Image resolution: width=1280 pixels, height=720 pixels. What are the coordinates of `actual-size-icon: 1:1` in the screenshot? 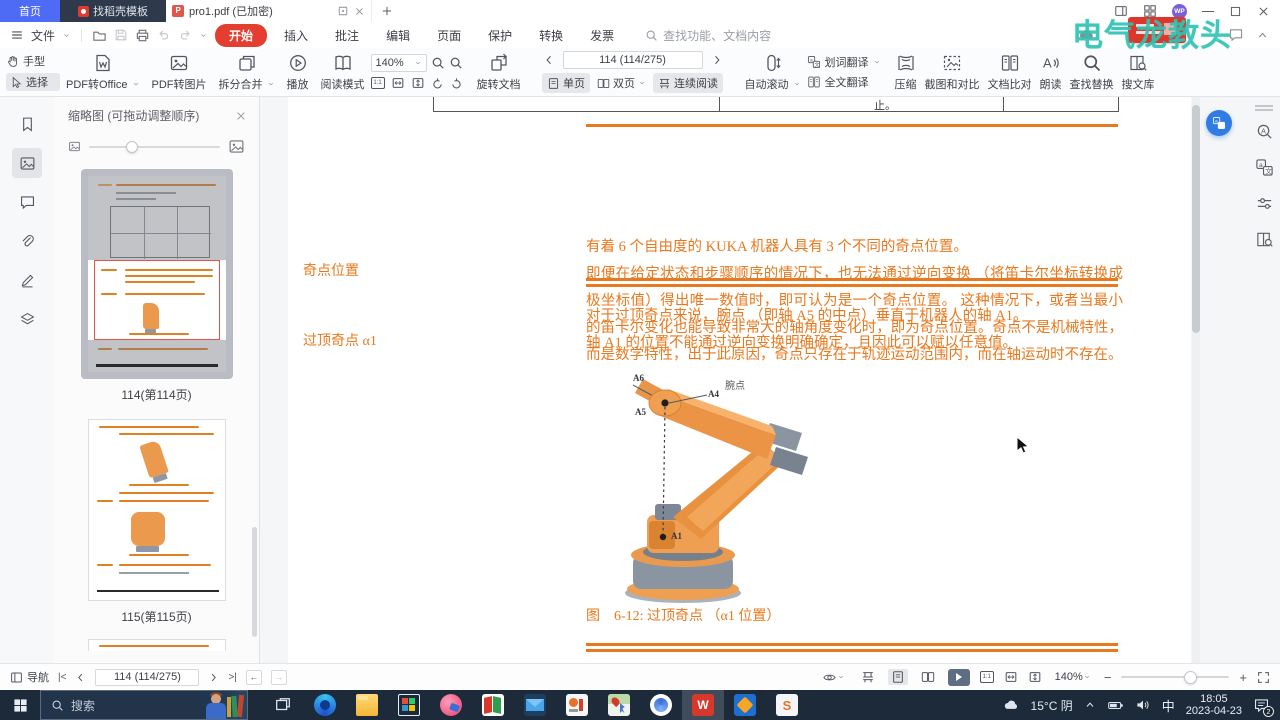 It's located at (377, 83).